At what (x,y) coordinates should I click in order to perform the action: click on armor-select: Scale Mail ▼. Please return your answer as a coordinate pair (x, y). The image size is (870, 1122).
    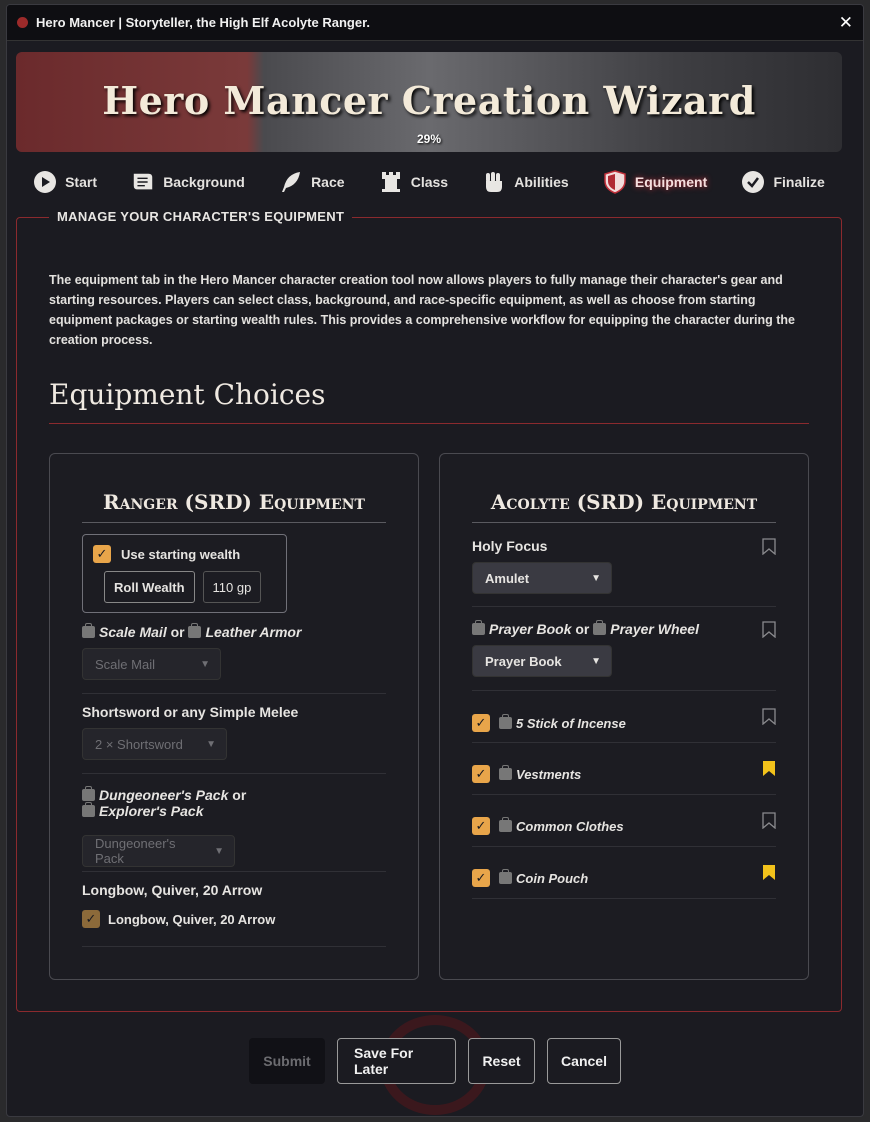
    Looking at the image, I should click on (151, 664).